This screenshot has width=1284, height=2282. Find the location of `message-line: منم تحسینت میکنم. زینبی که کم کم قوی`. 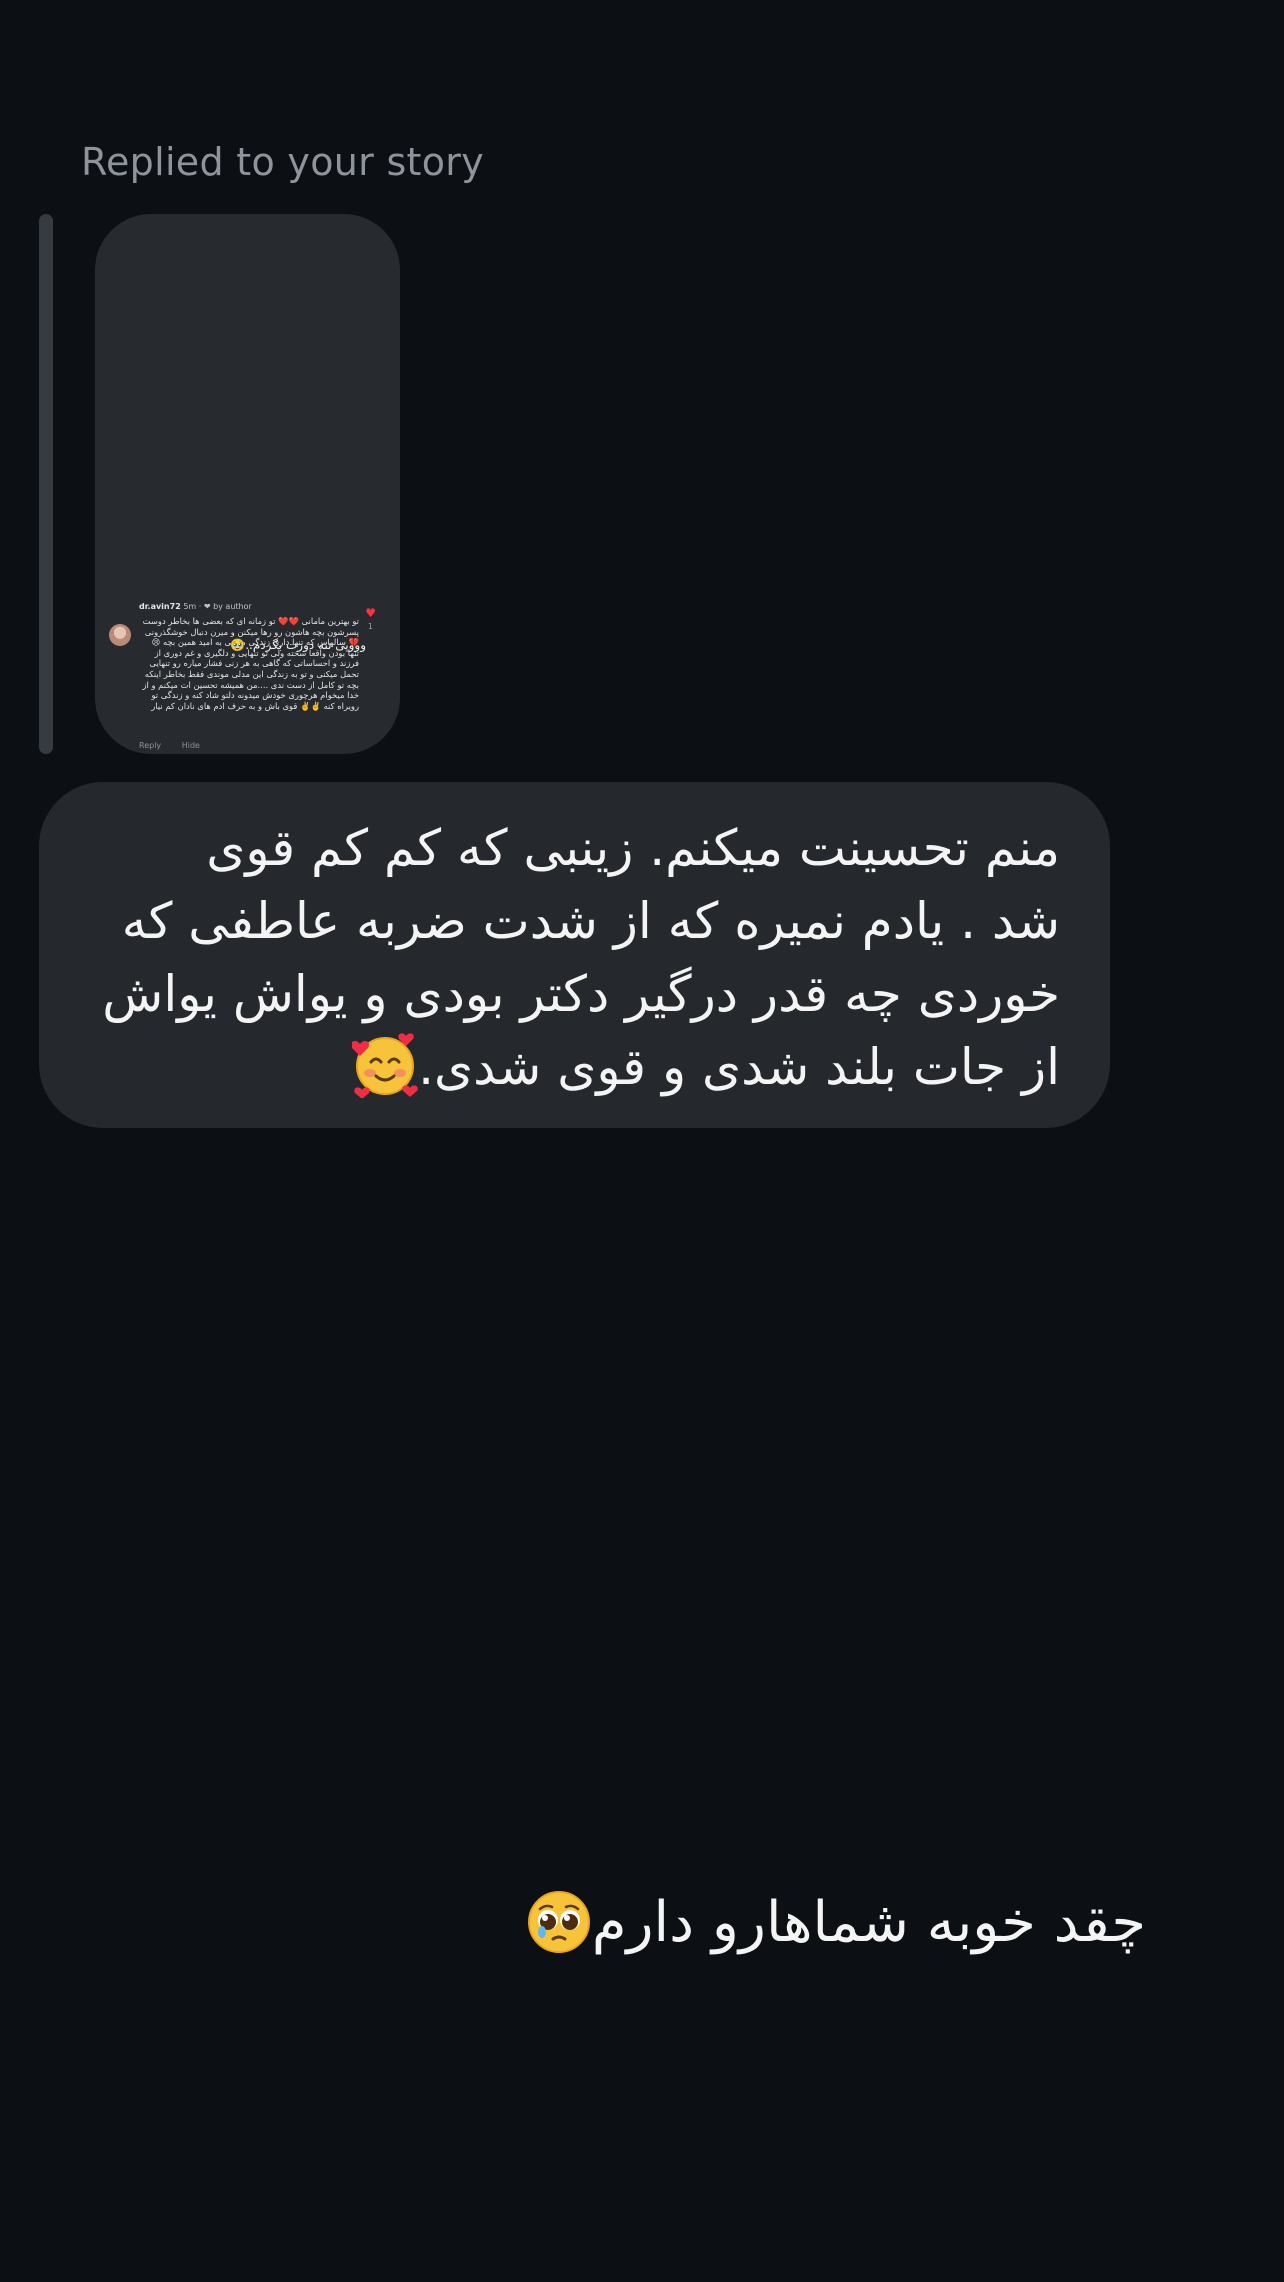

message-line: منم تحسینت میکنم. زینبی که کم کم قوی is located at coordinates (633, 848).